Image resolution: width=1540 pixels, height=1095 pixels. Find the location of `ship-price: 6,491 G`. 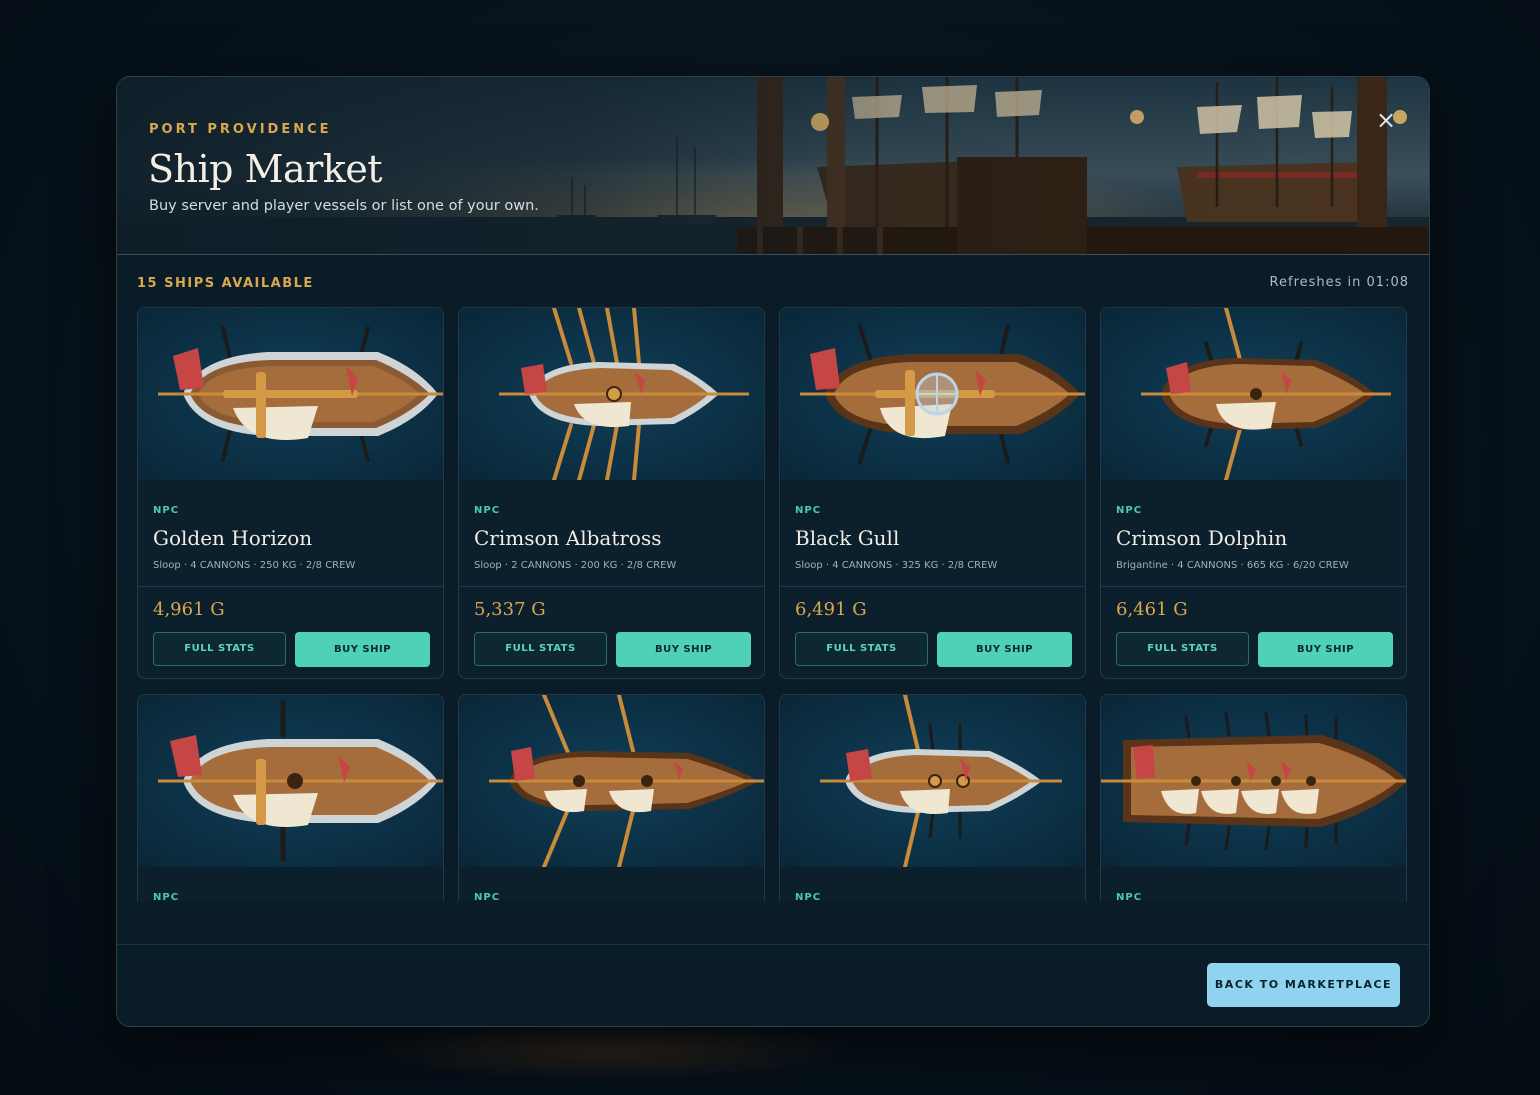

ship-price: 6,491 G is located at coordinates (831, 609).